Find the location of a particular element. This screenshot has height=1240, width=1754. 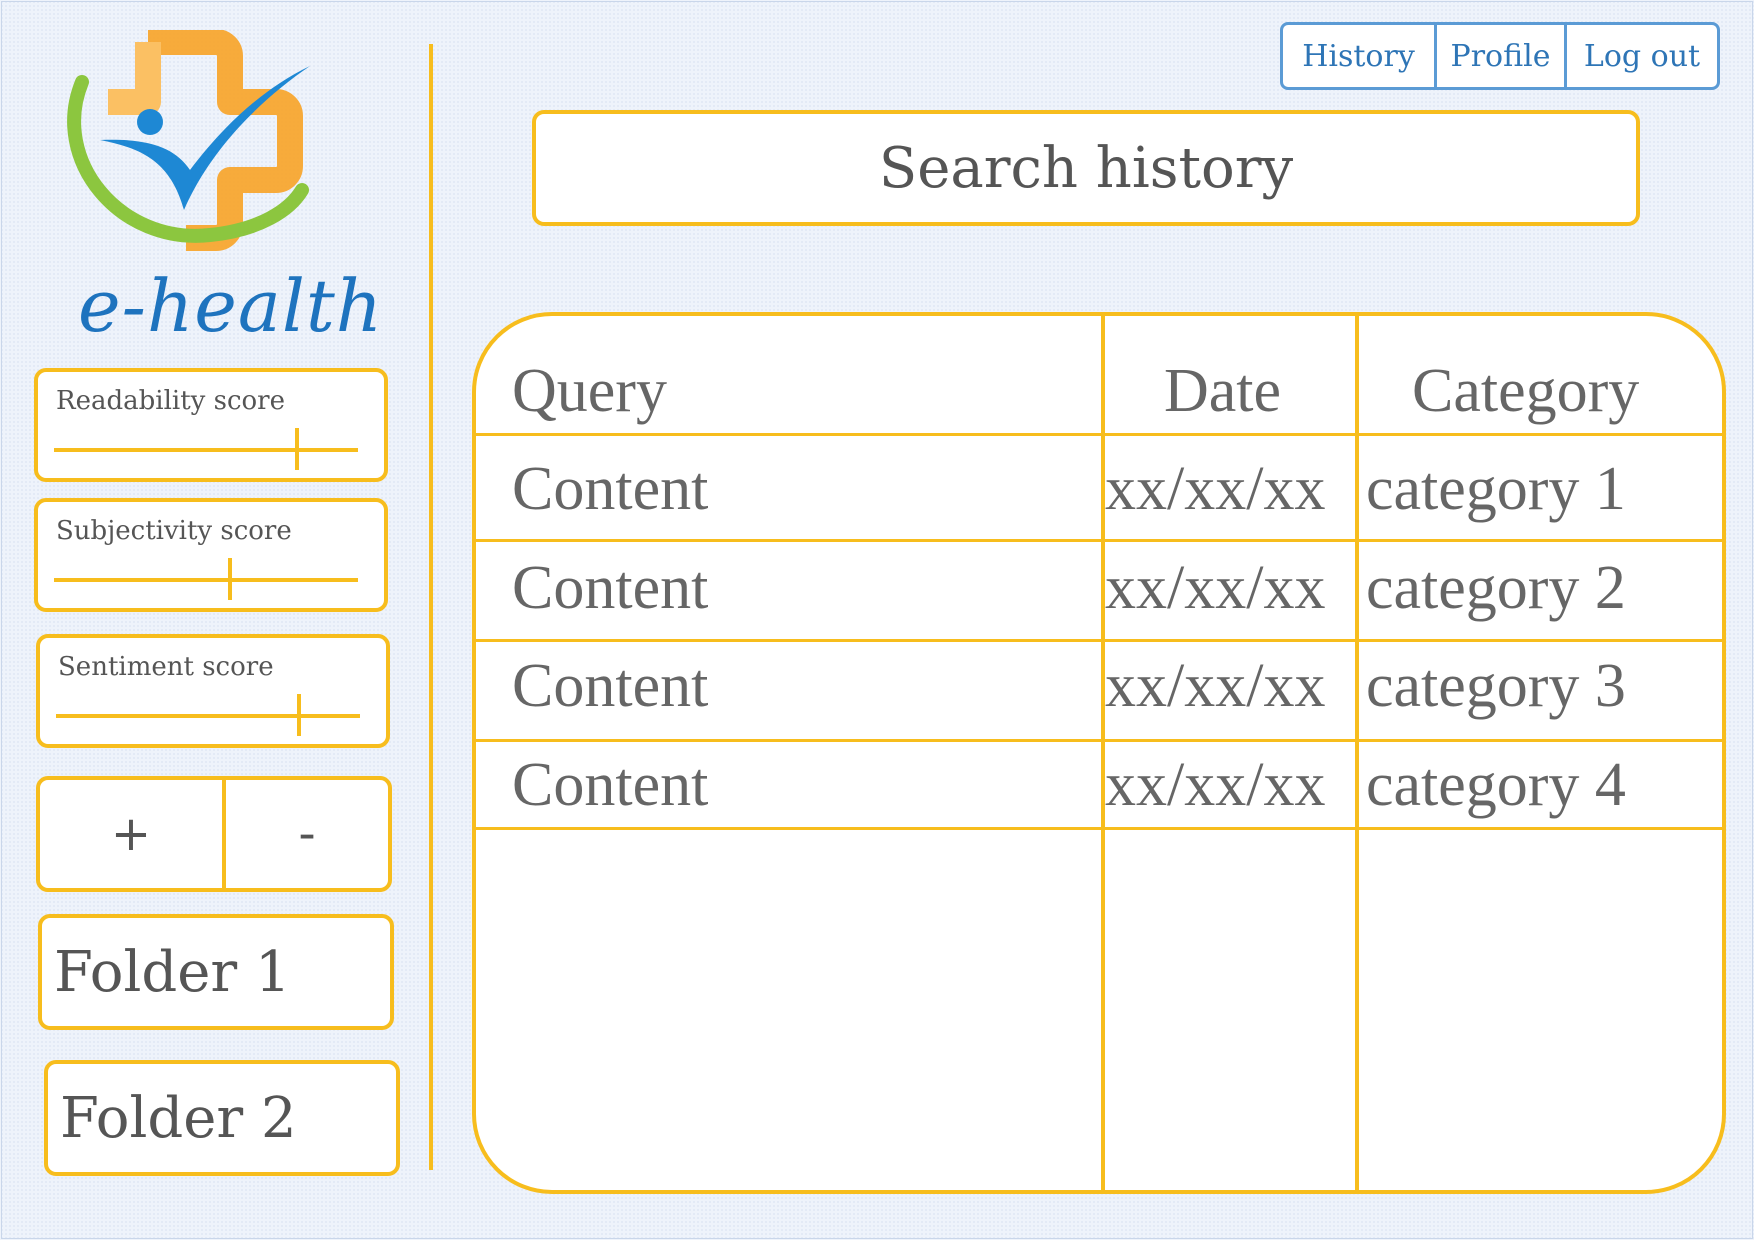

search-box is located at coordinates (1086, 168).